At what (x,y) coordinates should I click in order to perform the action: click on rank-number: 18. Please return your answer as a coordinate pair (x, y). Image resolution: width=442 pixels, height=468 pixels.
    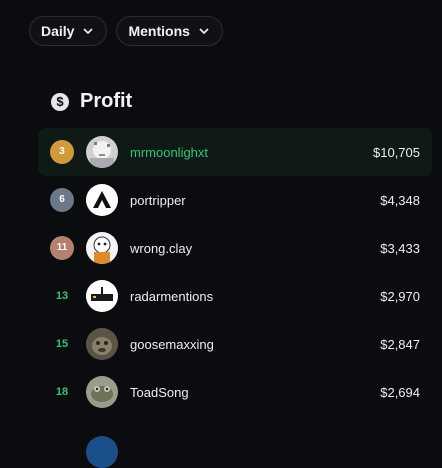
    Looking at the image, I should click on (62, 392).